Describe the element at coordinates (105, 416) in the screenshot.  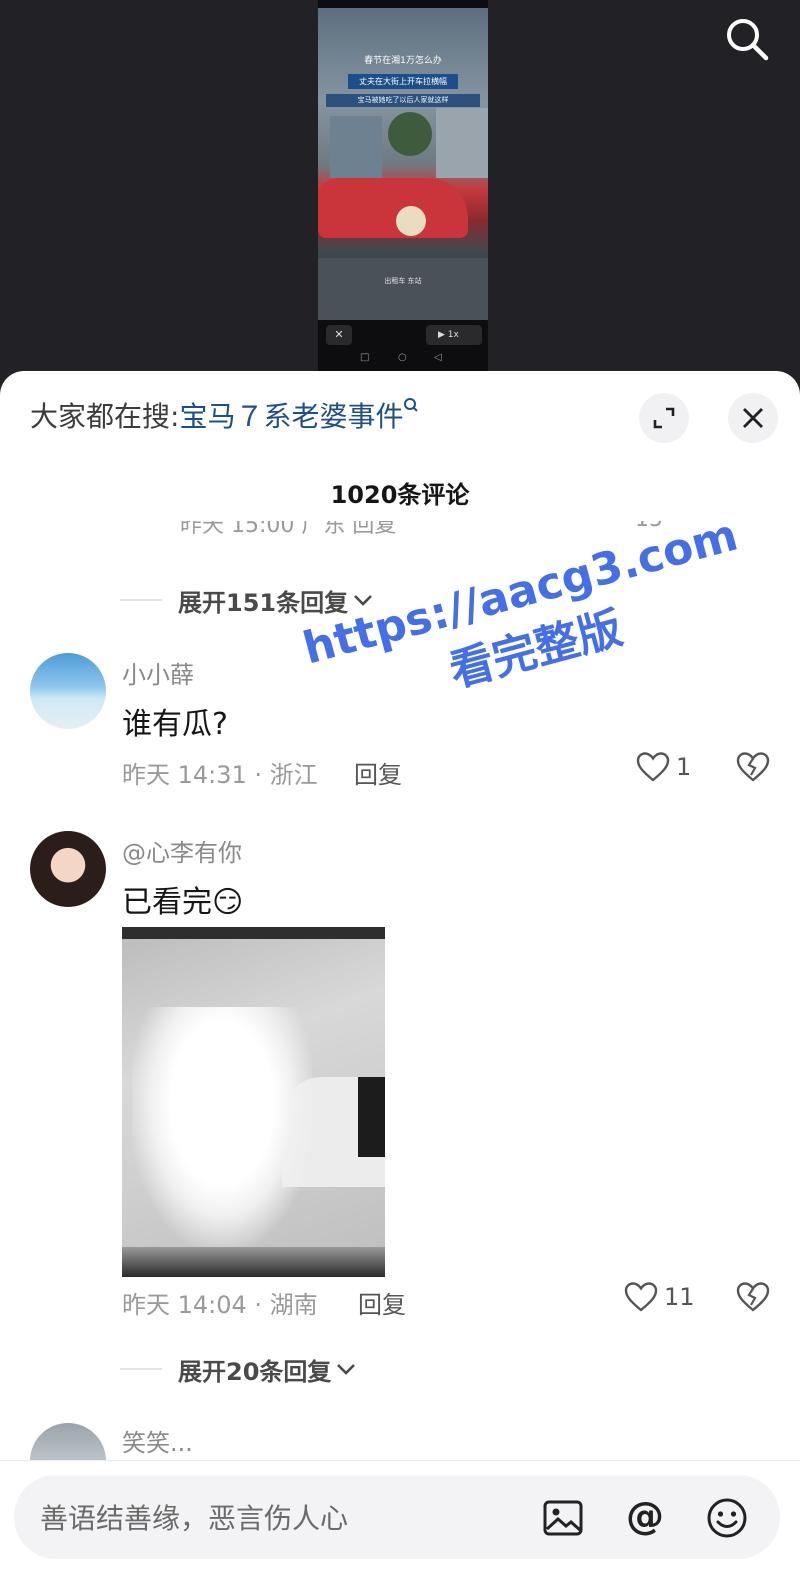
I see `hot-search-prefix: 大家都在搜:` at that location.